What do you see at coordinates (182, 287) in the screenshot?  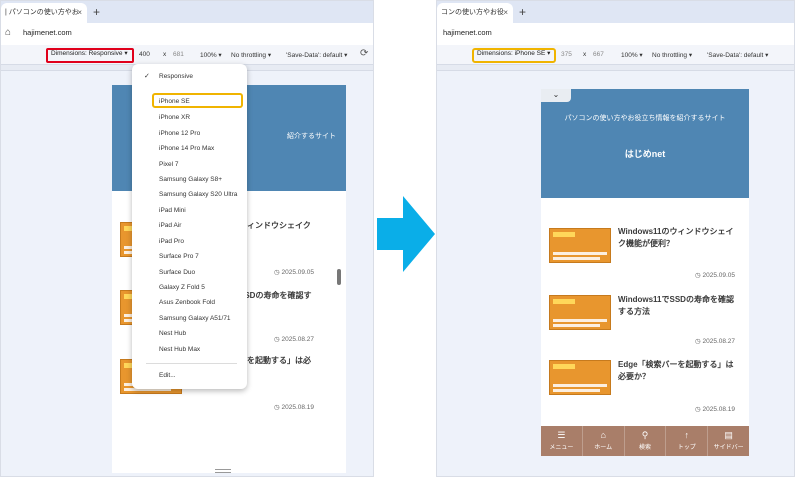 I see `device-option: Galaxy Z Fold 5` at bounding box center [182, 287].